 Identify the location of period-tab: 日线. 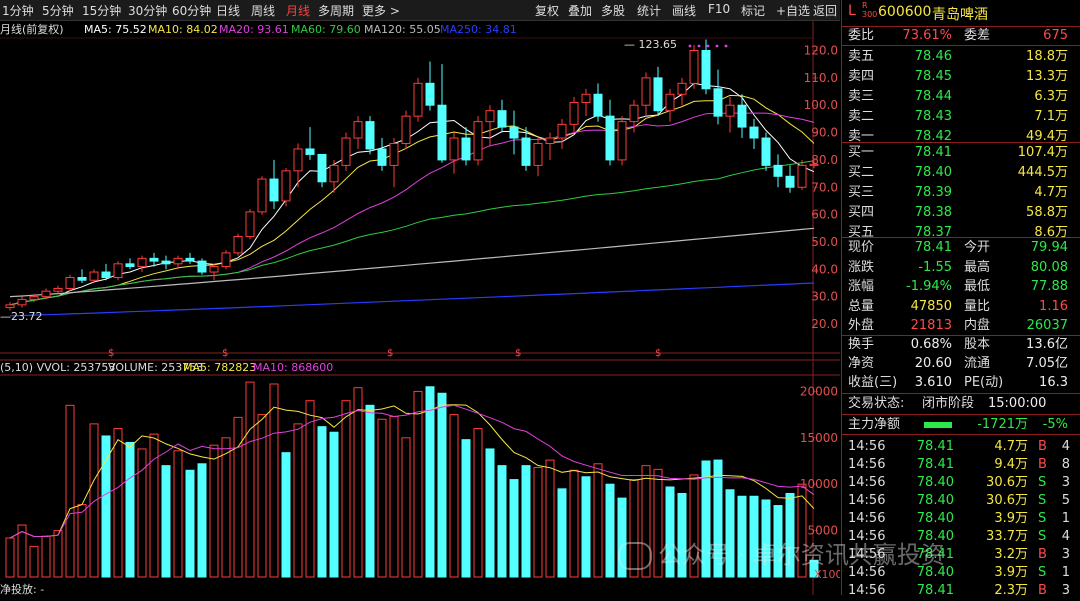
(228, 10).